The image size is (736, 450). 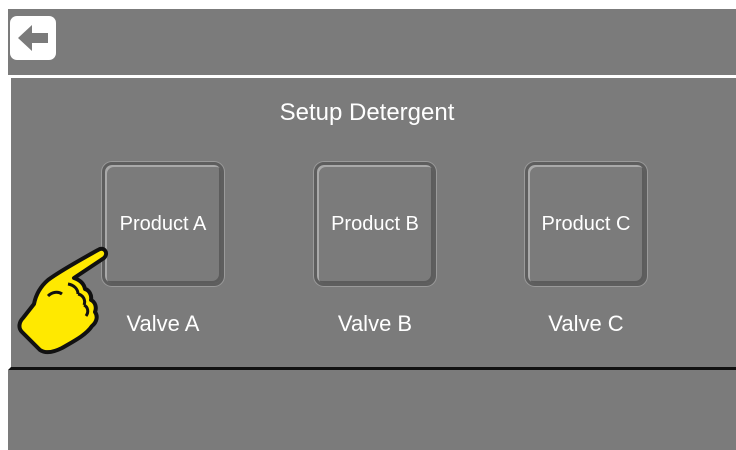 I want to click on product-c-button: Product C, so click(x=586, y=224).